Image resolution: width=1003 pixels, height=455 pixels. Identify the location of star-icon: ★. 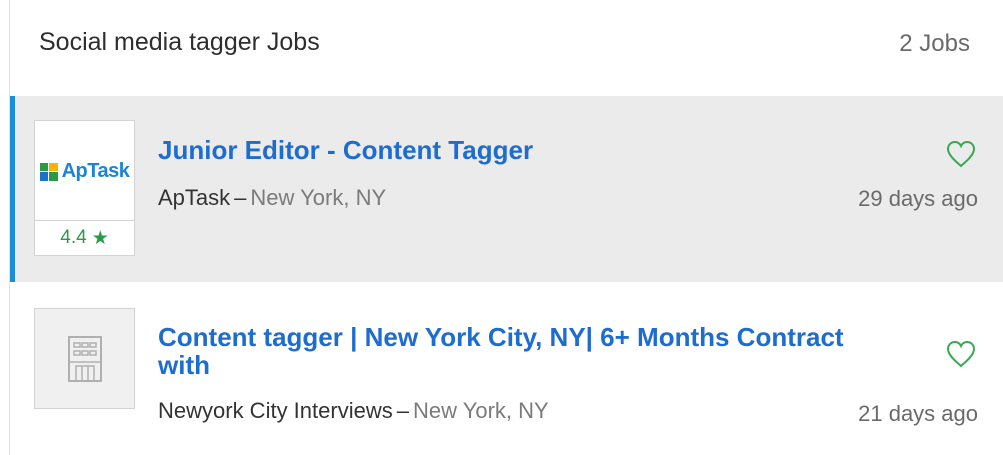
(100, 238).